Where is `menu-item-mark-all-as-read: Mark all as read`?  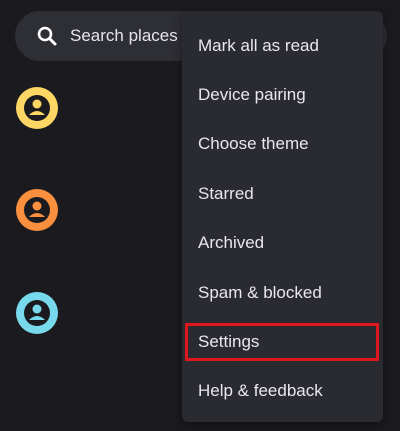
menu-item-mark-all-as-read: Mark all as read is located at coordinates (282, 45).